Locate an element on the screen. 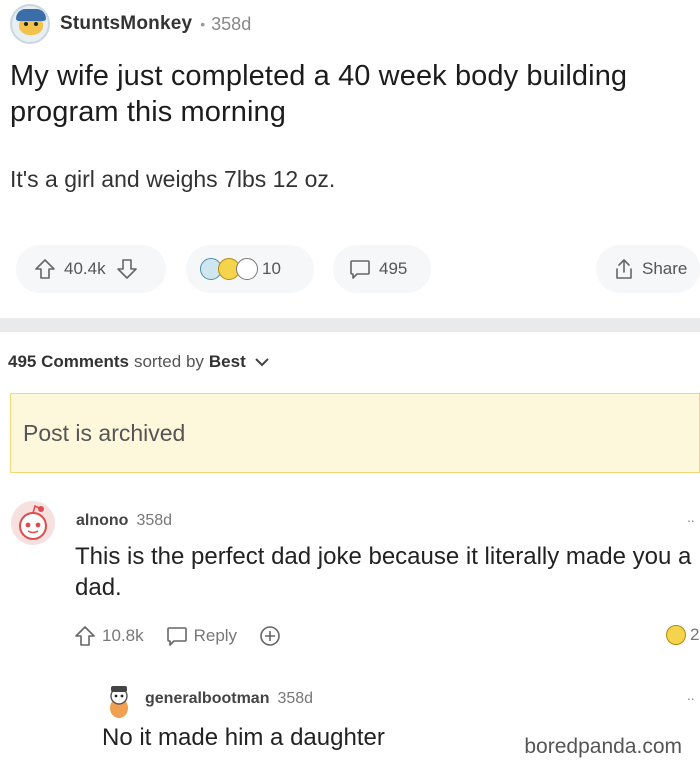 The image size is (700, 769). comment-sort-bar: 495 Comments sorted by Best is located at coordinates (139, 362).